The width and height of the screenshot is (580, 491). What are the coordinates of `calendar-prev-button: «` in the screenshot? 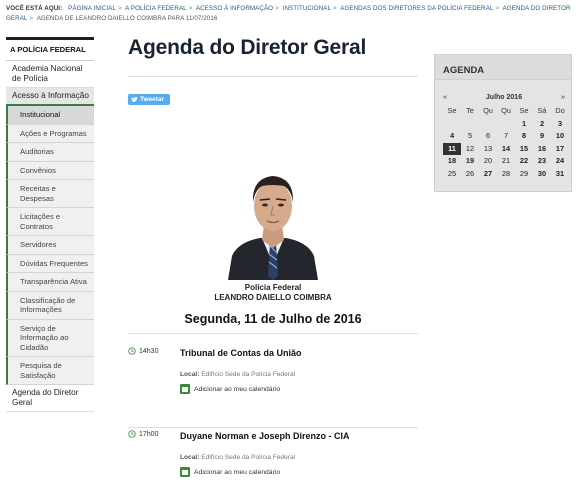 It's located at (445, 97).